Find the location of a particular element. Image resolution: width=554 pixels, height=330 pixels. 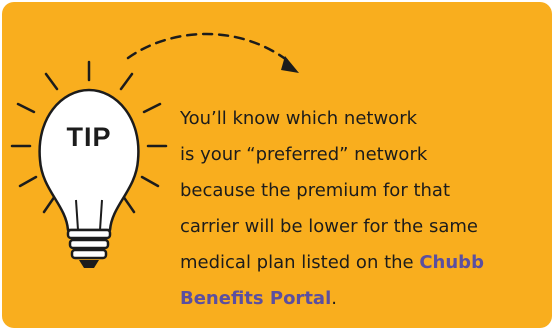

chubb-benefits-portal-link: Benefits Portal is located at coordinates (255, 298).